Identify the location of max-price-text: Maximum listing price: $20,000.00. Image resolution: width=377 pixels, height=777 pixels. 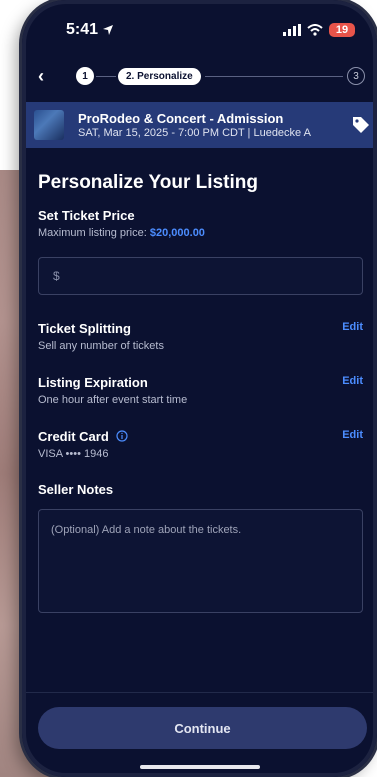
(200, 233).